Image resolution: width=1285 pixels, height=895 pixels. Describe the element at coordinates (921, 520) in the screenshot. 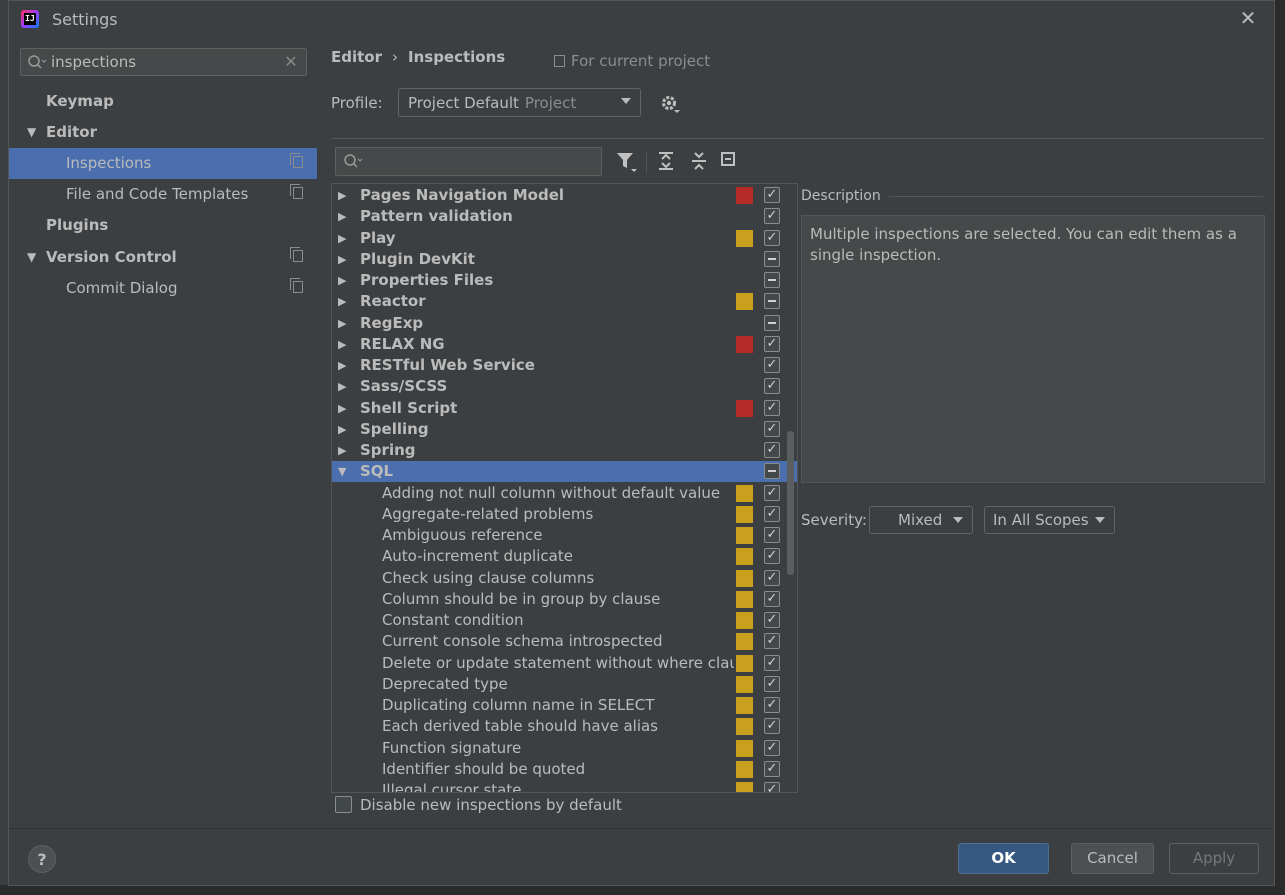

I see `severity-dropdown: Mixed` at that location.